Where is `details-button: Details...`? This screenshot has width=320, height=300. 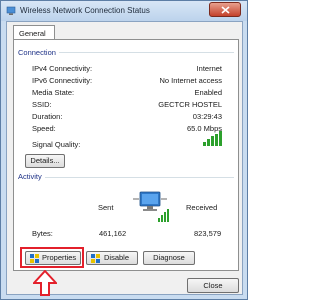
details-button: Details... is located at coordinates (45, 161).